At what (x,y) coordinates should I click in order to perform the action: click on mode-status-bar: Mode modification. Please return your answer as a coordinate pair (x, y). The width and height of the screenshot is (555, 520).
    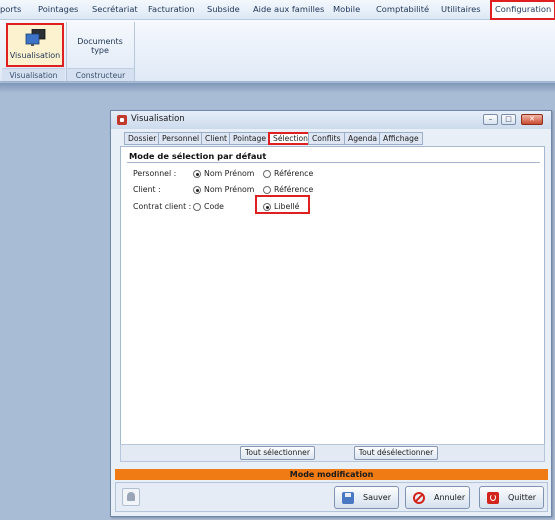
    Looking at the image, I should click on (331, 474).